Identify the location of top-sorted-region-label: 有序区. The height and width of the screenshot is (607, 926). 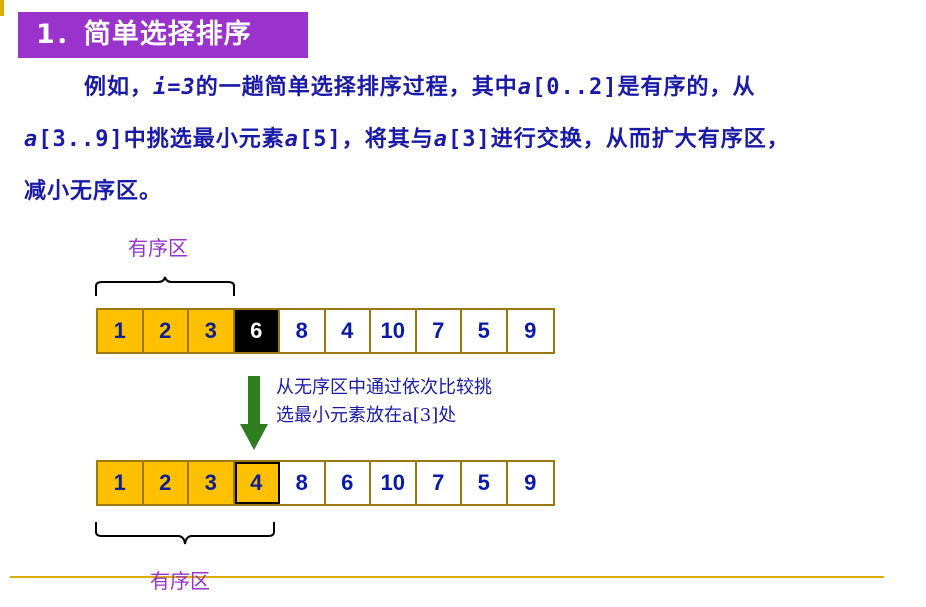
(158, 248).